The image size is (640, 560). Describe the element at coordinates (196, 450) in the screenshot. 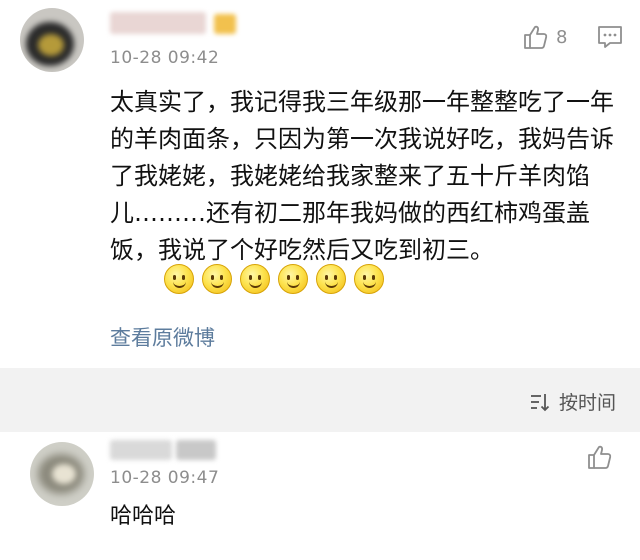

I see `username-blurred-part` at that location.